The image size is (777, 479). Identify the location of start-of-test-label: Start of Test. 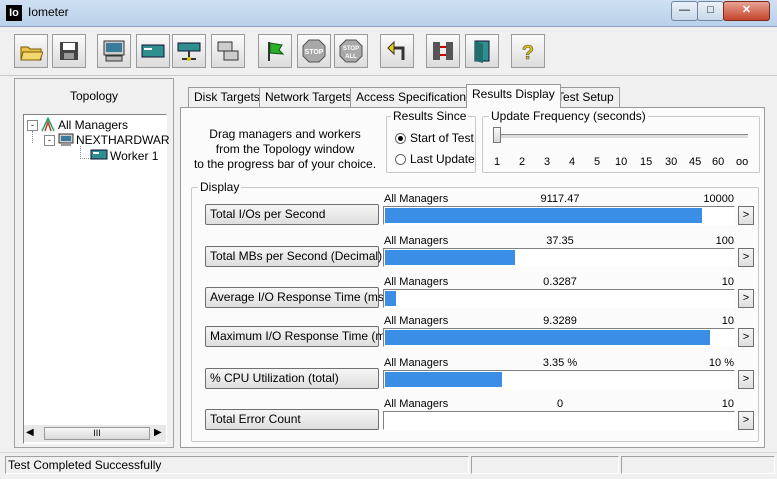
(442, 138).